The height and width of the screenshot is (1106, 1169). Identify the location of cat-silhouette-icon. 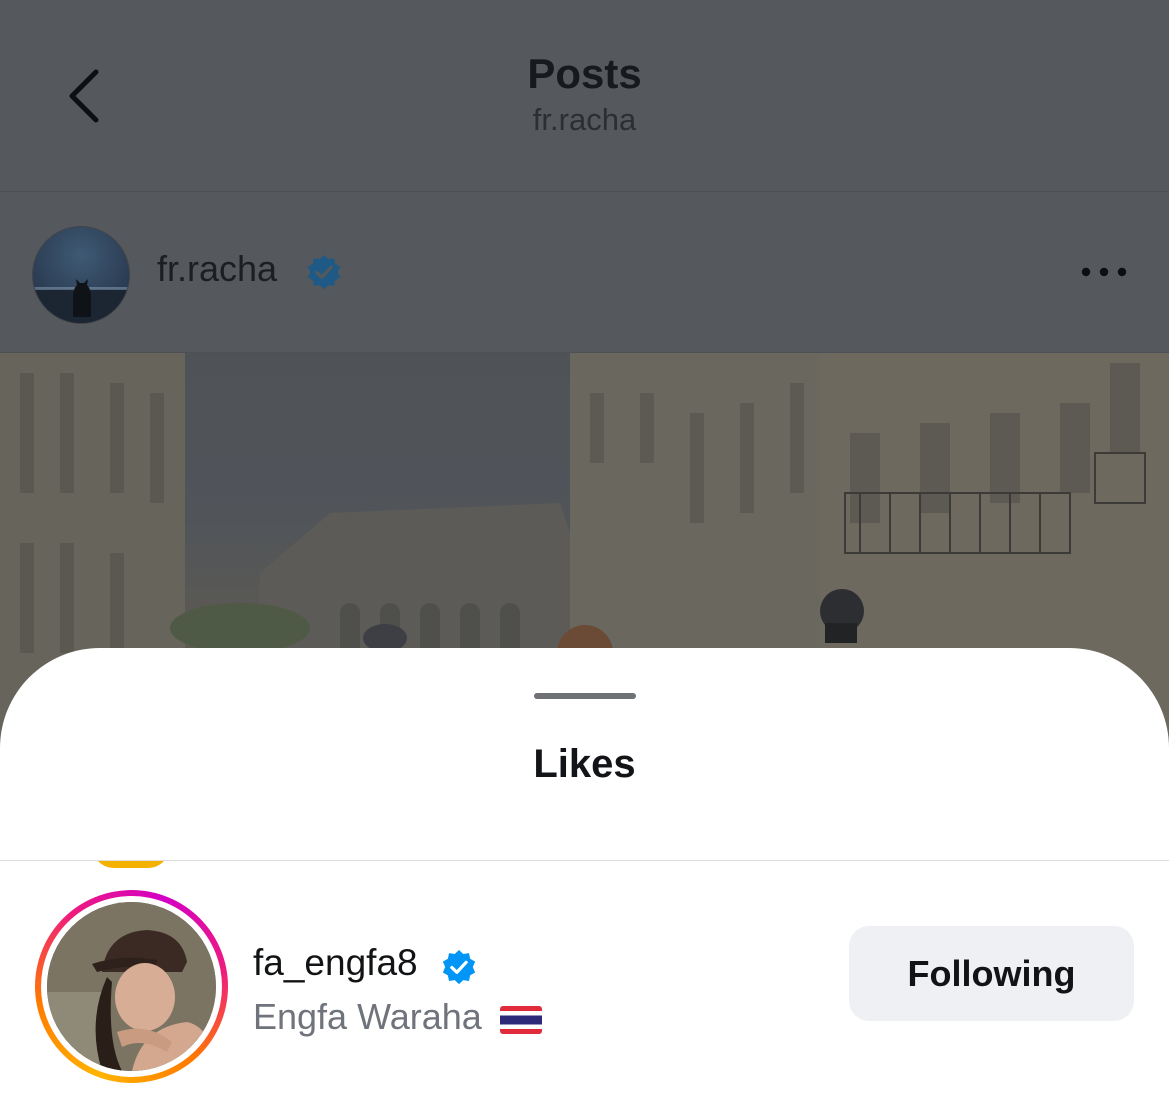
(81, 301).